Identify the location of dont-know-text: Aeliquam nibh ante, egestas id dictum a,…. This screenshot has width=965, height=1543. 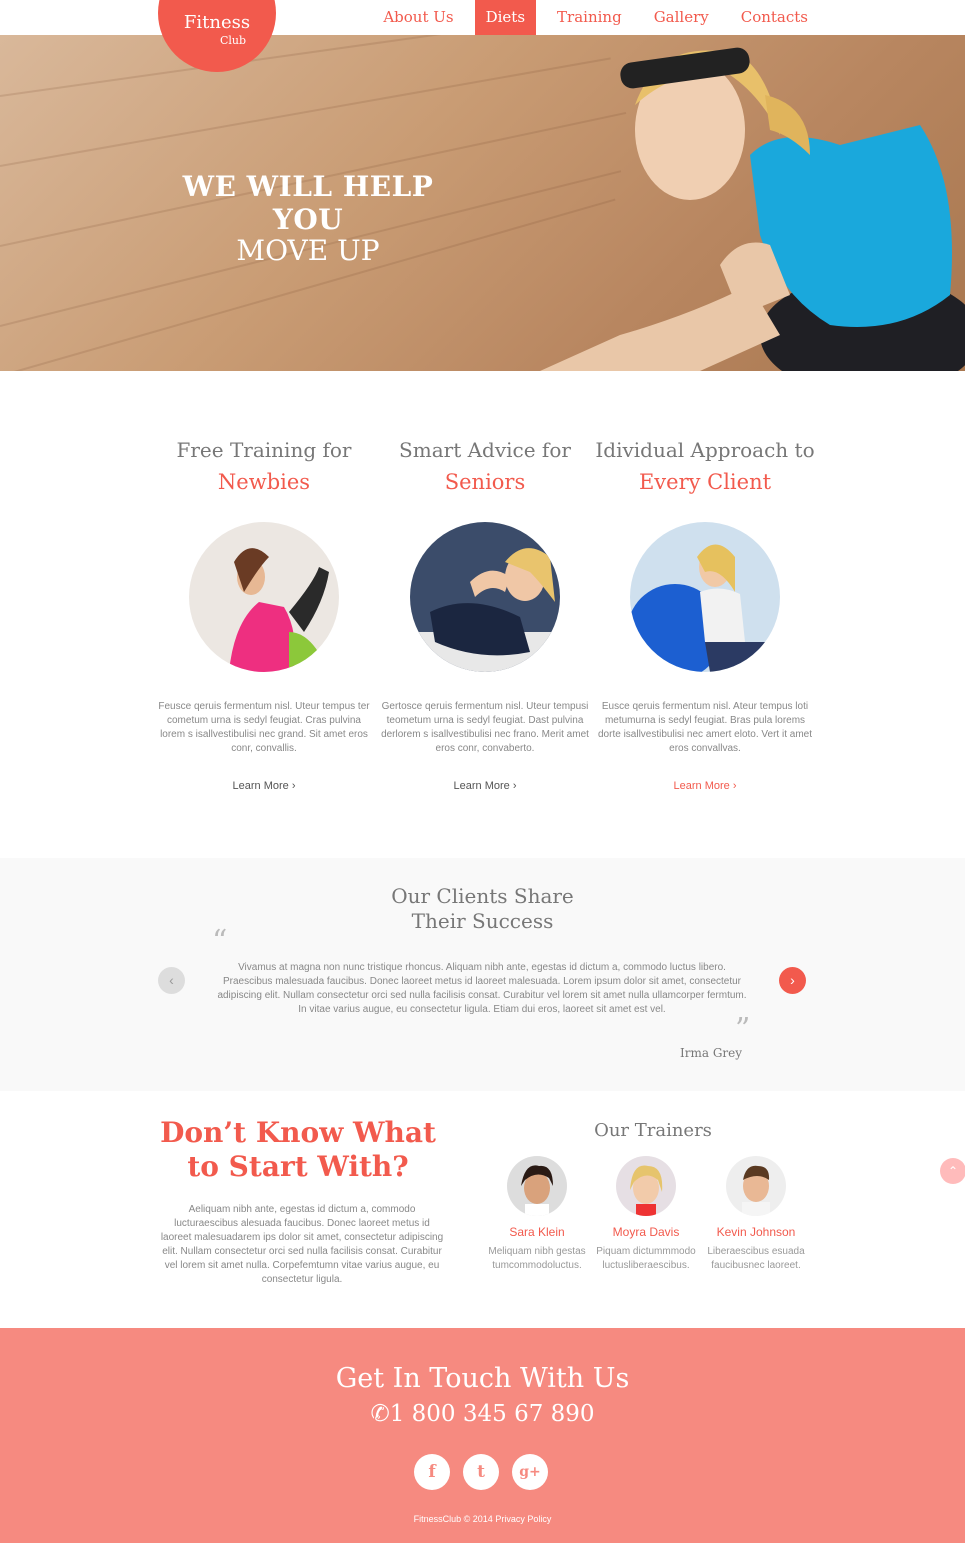
(302, 1244).